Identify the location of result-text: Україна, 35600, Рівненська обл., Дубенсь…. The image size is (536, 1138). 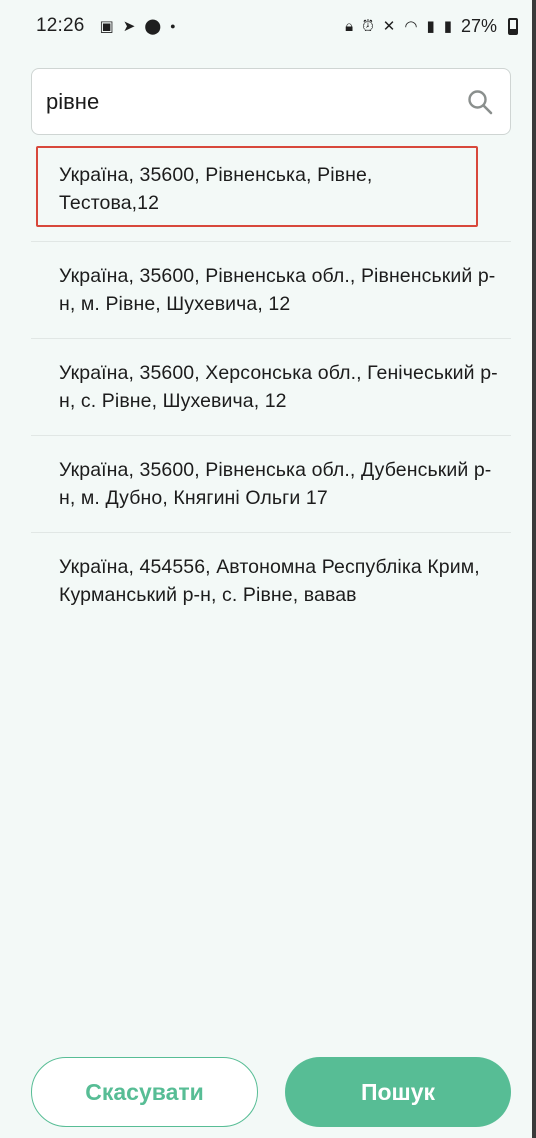
(275, 484).